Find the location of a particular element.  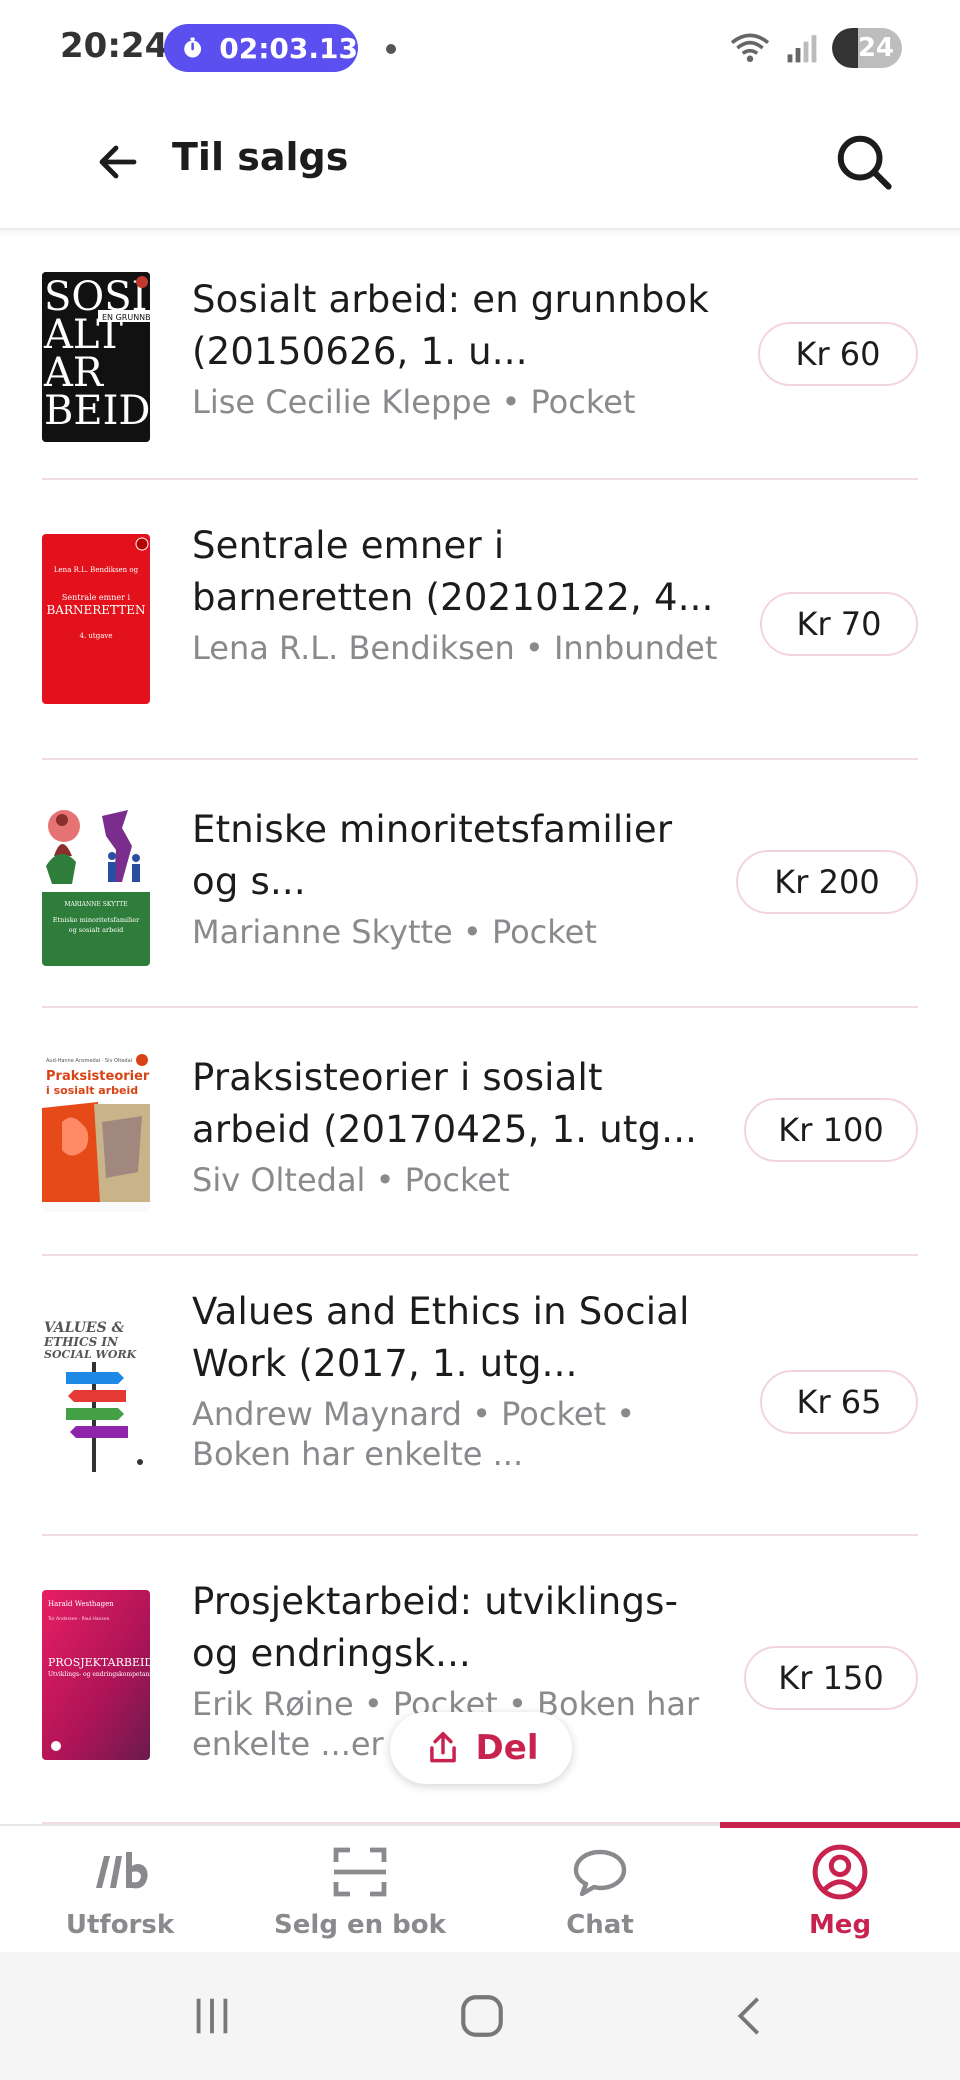

book-meta: Lise Cecilie Kleppe • Pocket is located at coordinates (414, 402).